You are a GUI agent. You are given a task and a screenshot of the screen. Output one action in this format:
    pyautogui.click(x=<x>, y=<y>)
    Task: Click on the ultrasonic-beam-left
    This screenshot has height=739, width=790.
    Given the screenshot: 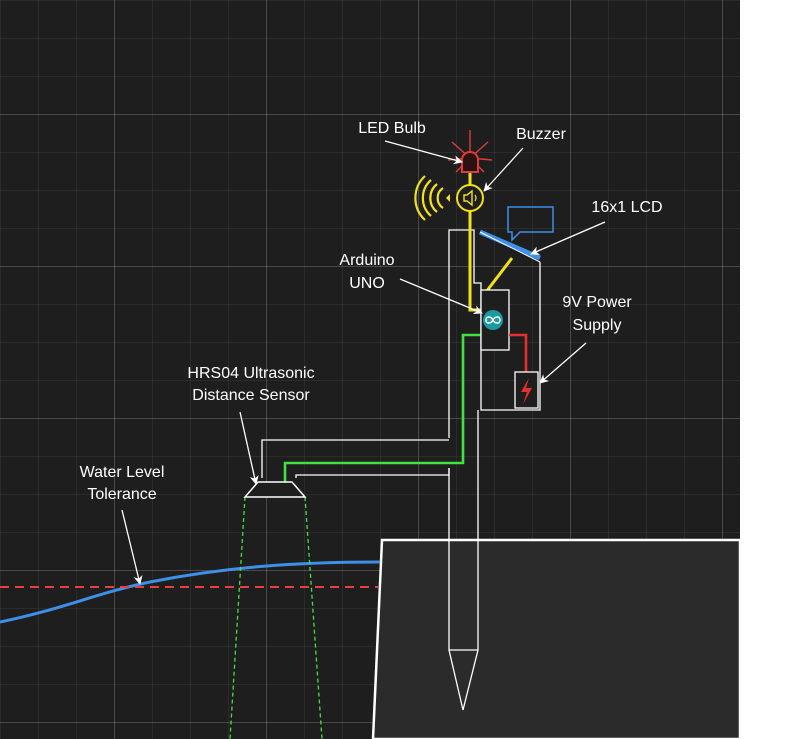 What is the action you would take?
    pyautogui.click(x=237, y=617)
    